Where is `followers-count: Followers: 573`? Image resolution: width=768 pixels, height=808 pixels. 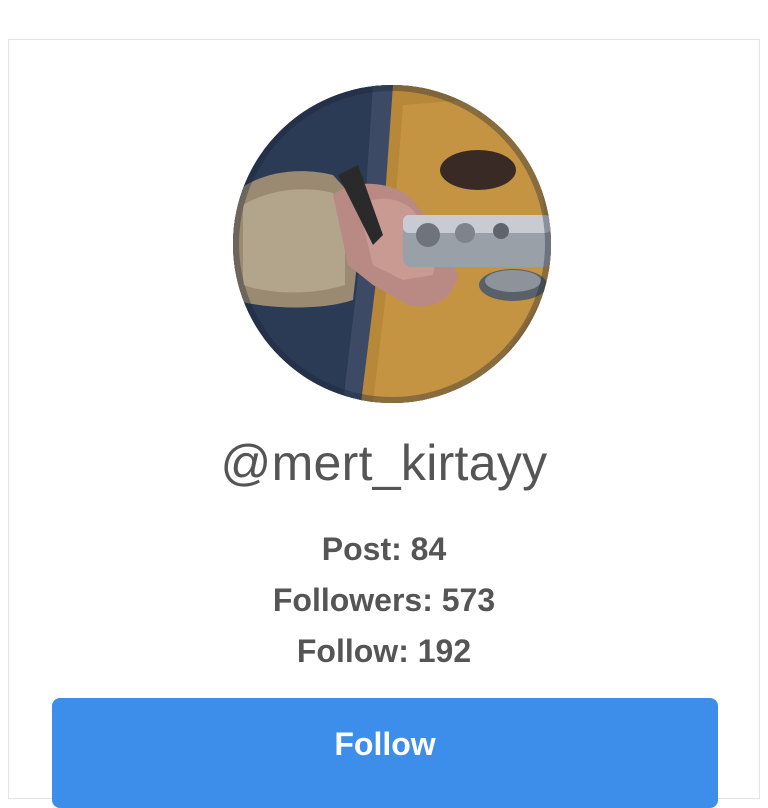
followers-count: Followers: 573 is located at coordinates (384, 600).